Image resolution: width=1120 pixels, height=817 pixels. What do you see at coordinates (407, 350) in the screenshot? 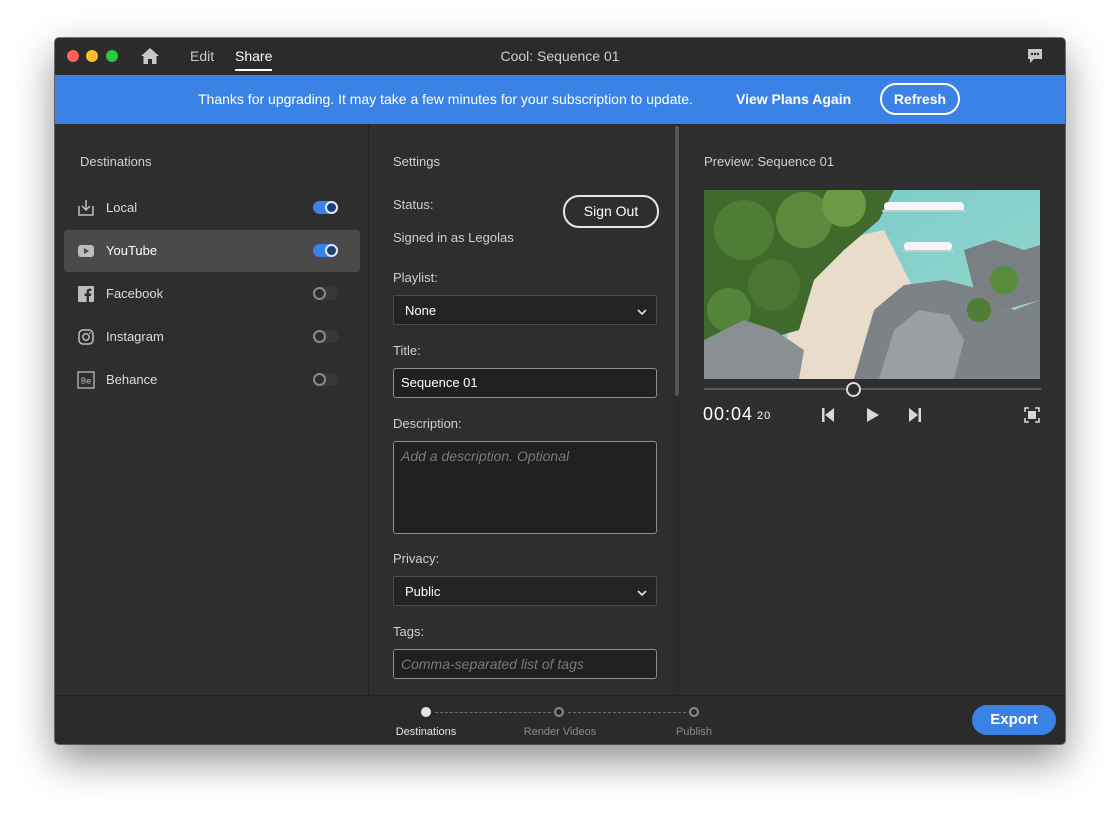
I see `title-label: Title:` at bounding box center [407, 350].